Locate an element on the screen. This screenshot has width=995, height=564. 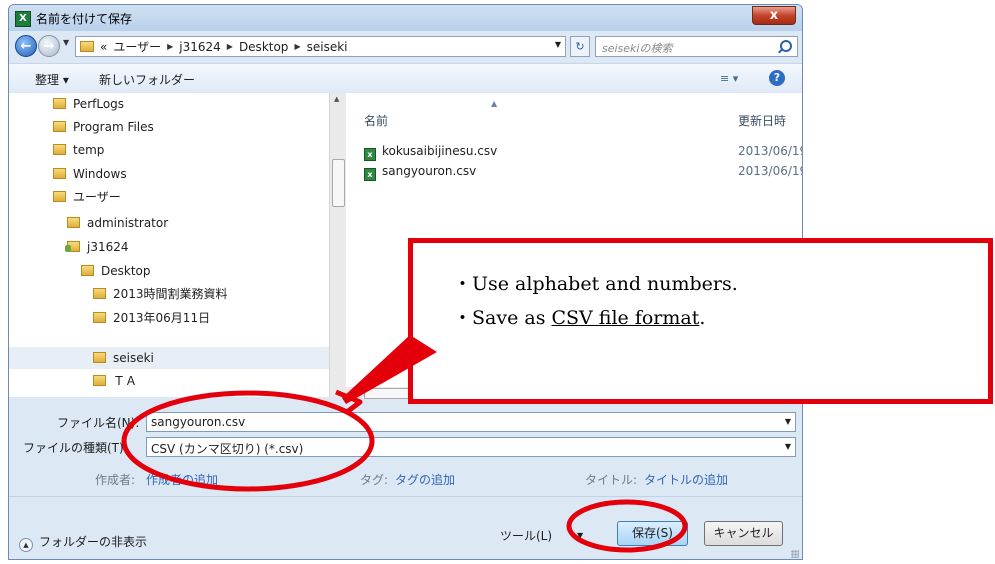
address-bar: « ユーザー ▶ j31624 ▶ Desktop ▶ seiseki ▼ is located at coordinates (320, 46).